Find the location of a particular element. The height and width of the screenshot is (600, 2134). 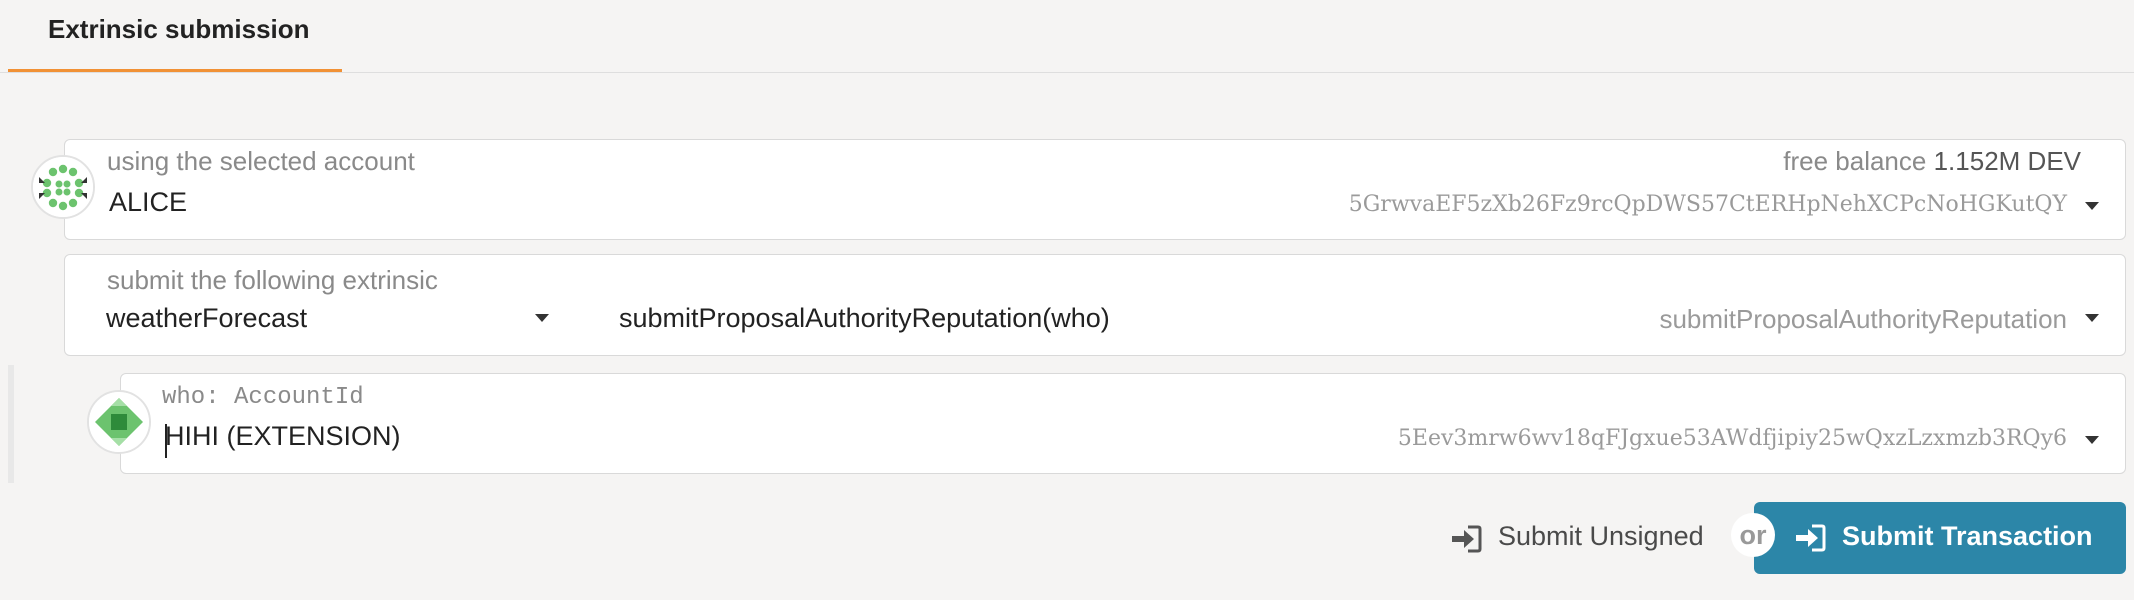

account-label: using the selected account is located at coordinates (261, 161).